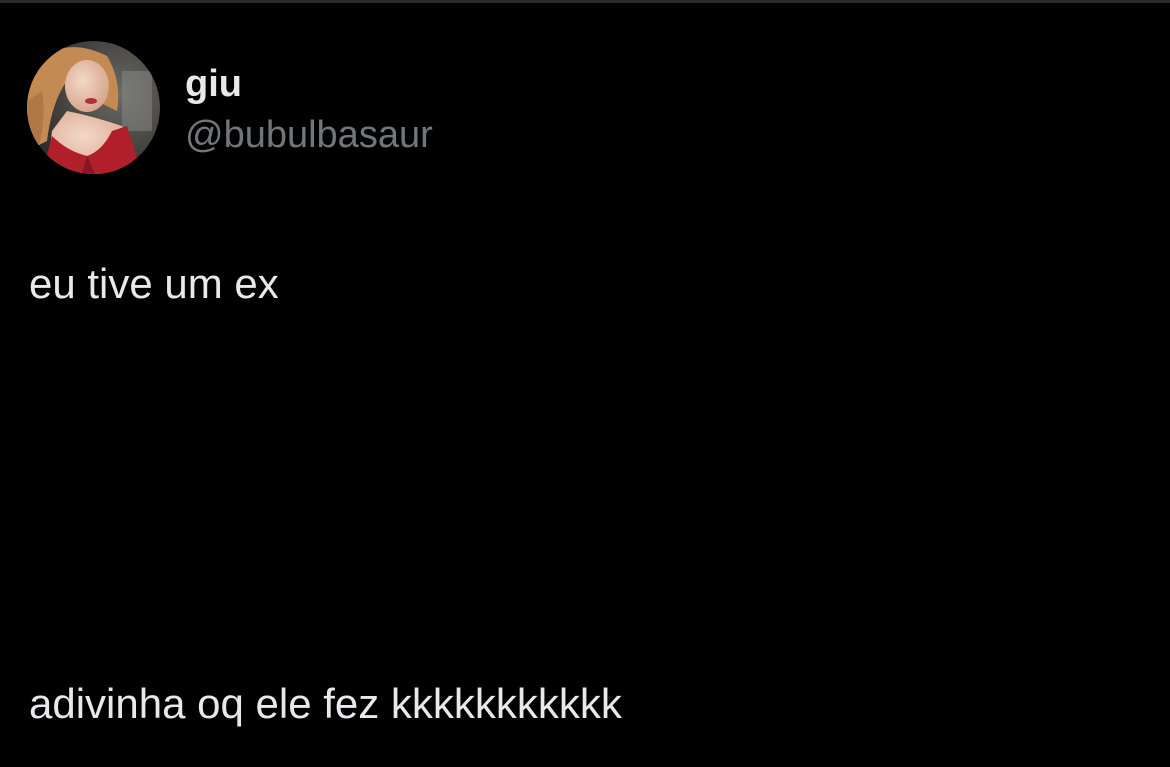 This screenshot has width=1170, height=767. Describe the element at coordinates (154, 283) in the screenshot. I see `tweet-text-line: eu tive um ex` at that location.